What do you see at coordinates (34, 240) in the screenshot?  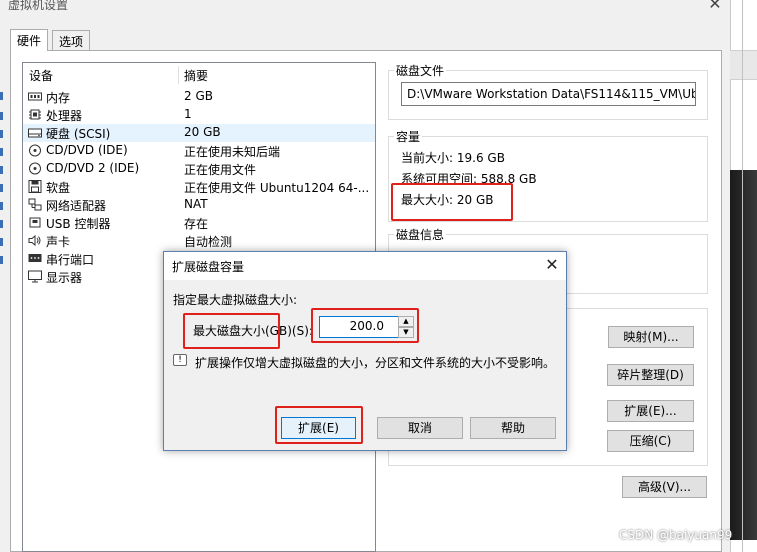 I see `speaker-icon` at bounding box center [34, 240].